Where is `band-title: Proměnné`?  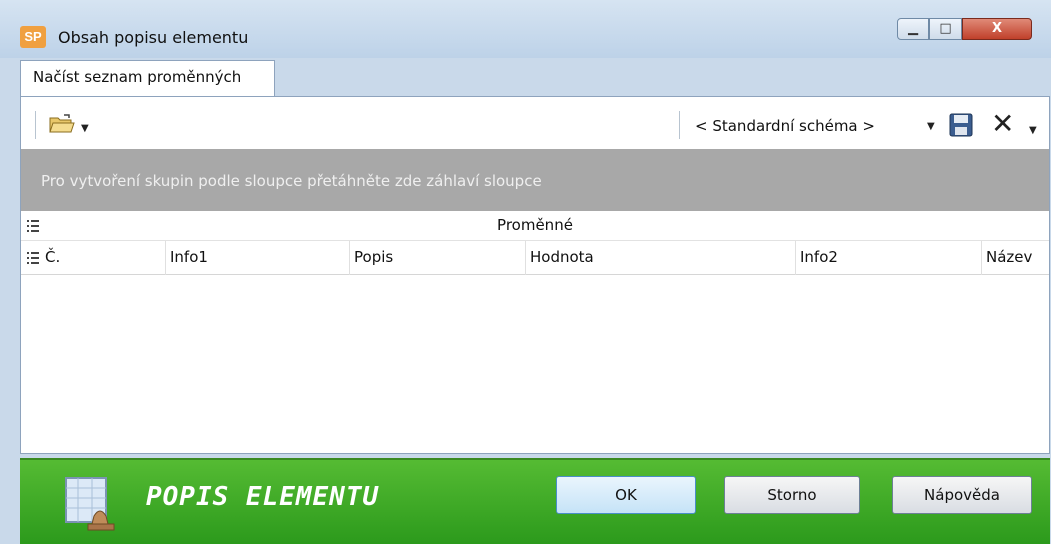 band-title: Proměnné is located at coordinates (535, 225).